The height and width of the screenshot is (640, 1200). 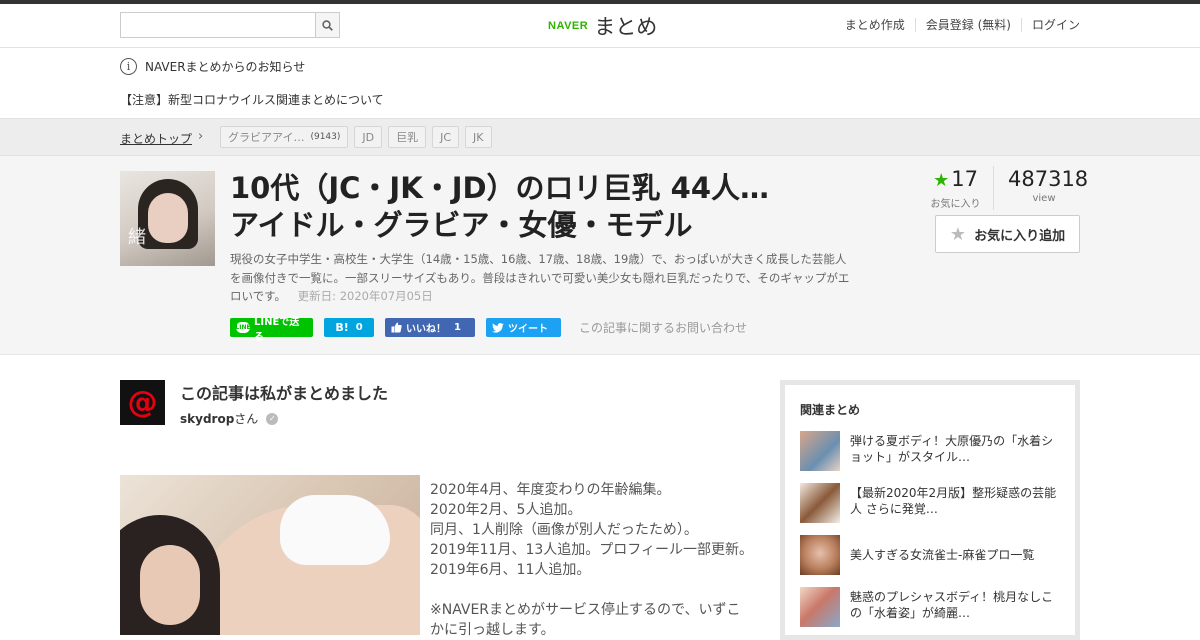 I want to click on sidebar-title: 関連まとめ, so click(x=830, y=410).